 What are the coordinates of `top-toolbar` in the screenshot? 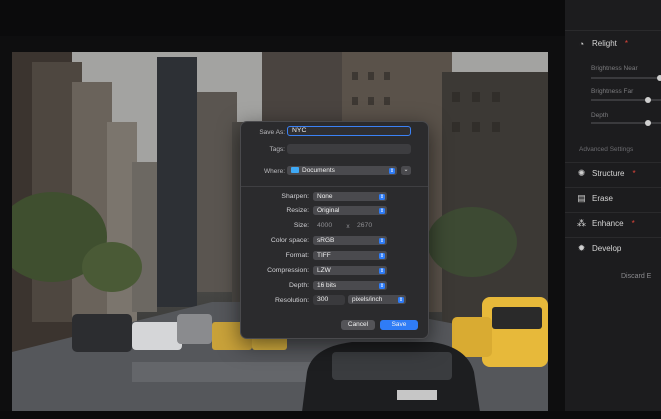 It's located at (330, 18).